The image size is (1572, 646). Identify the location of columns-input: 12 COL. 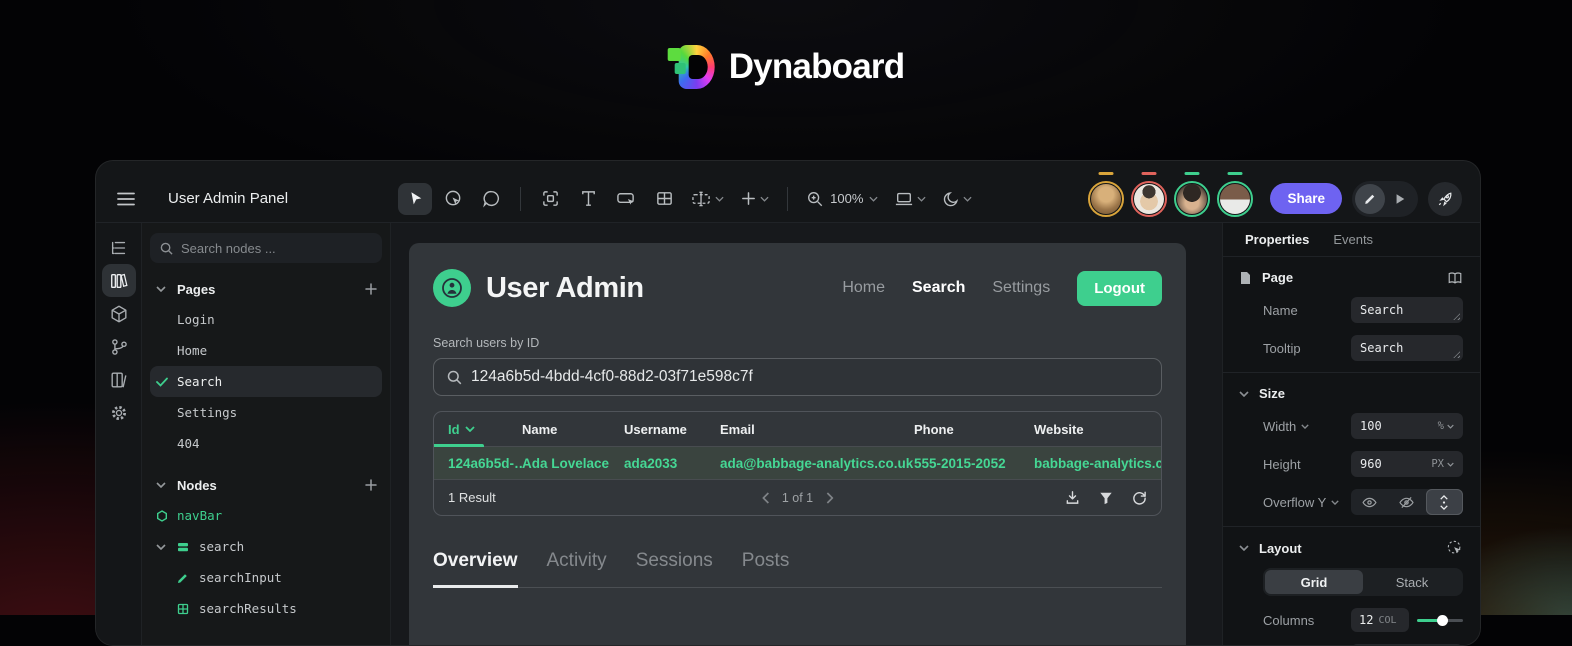
(1380, 620).